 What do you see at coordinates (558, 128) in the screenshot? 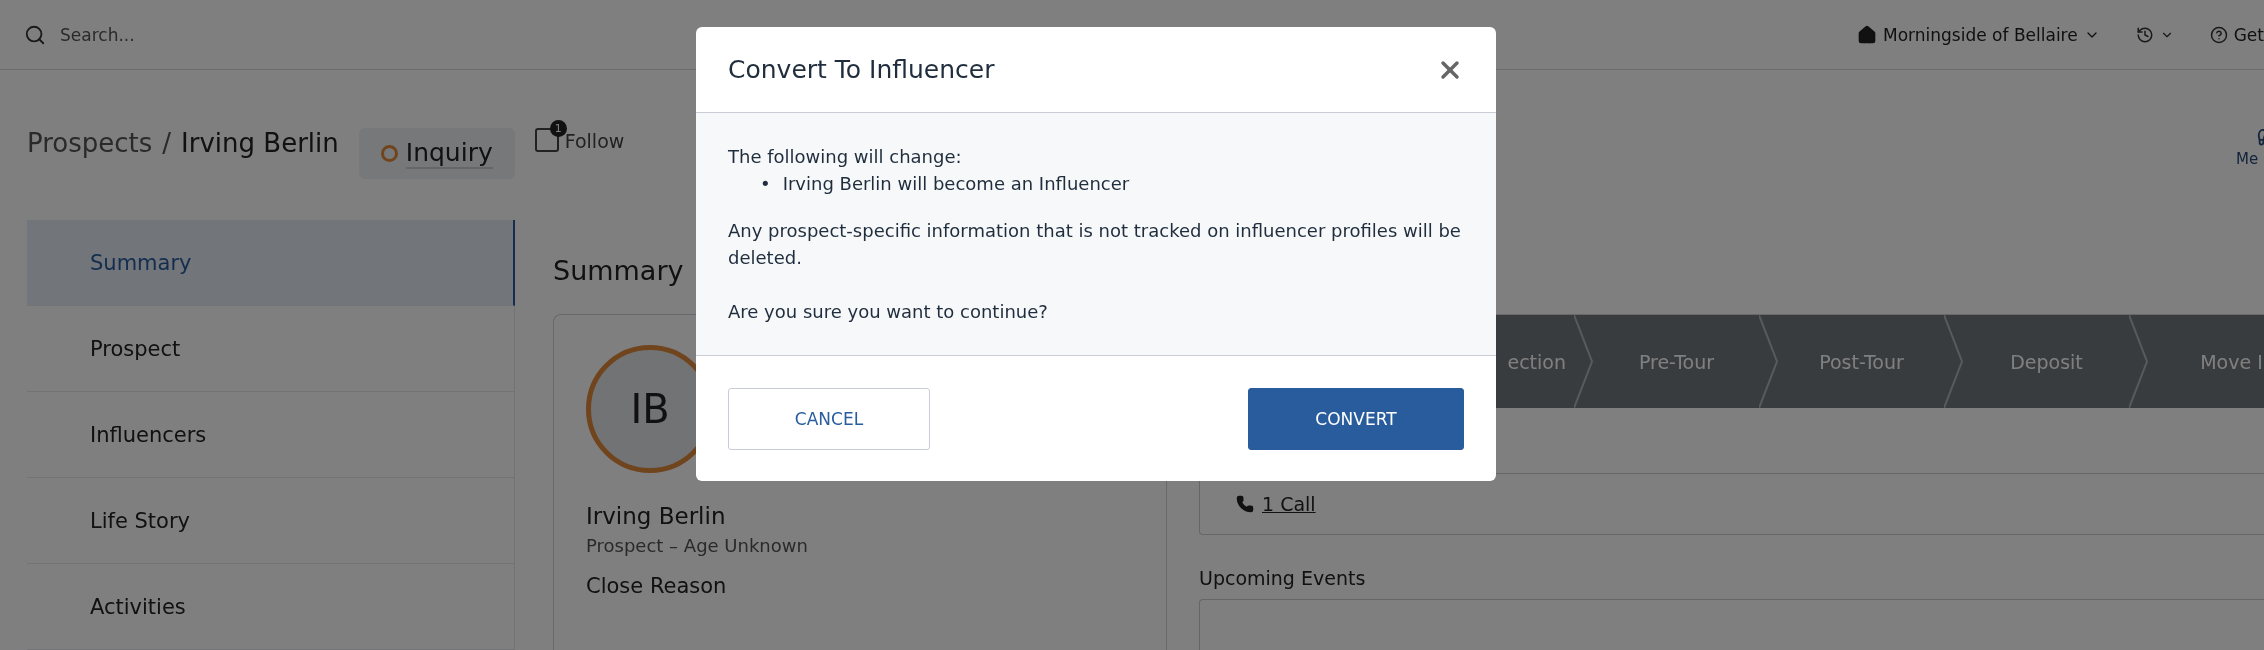
I see `count-badge: 1` at bounding box center [558, 128].